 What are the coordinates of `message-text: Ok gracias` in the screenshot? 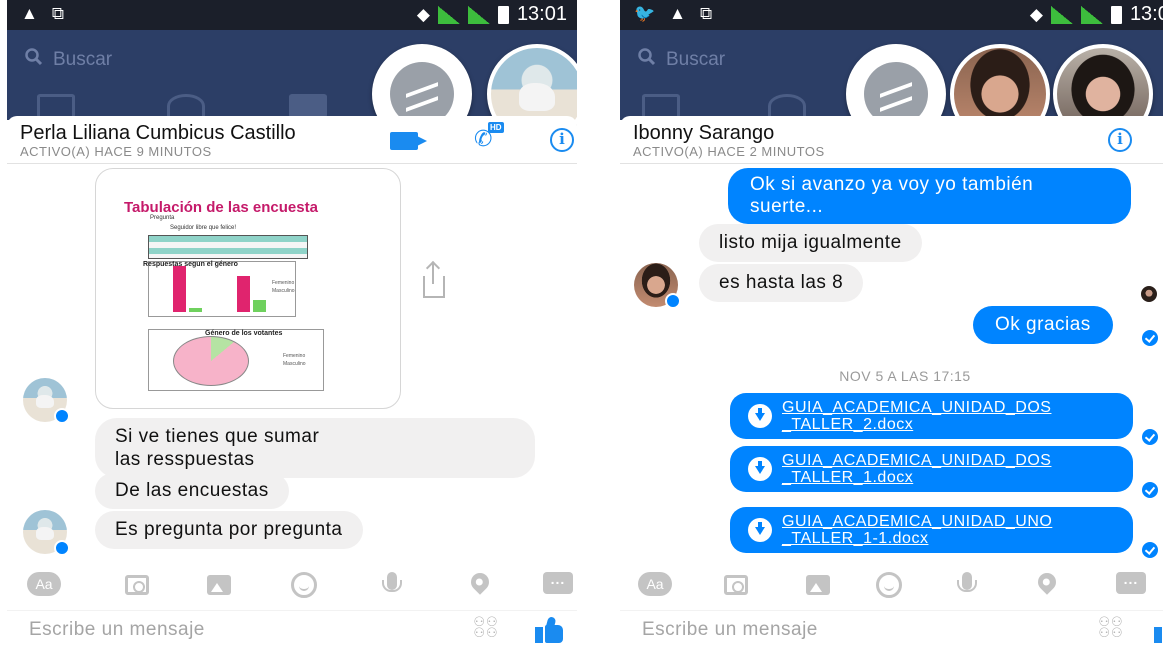 It's located at (1043, 324).